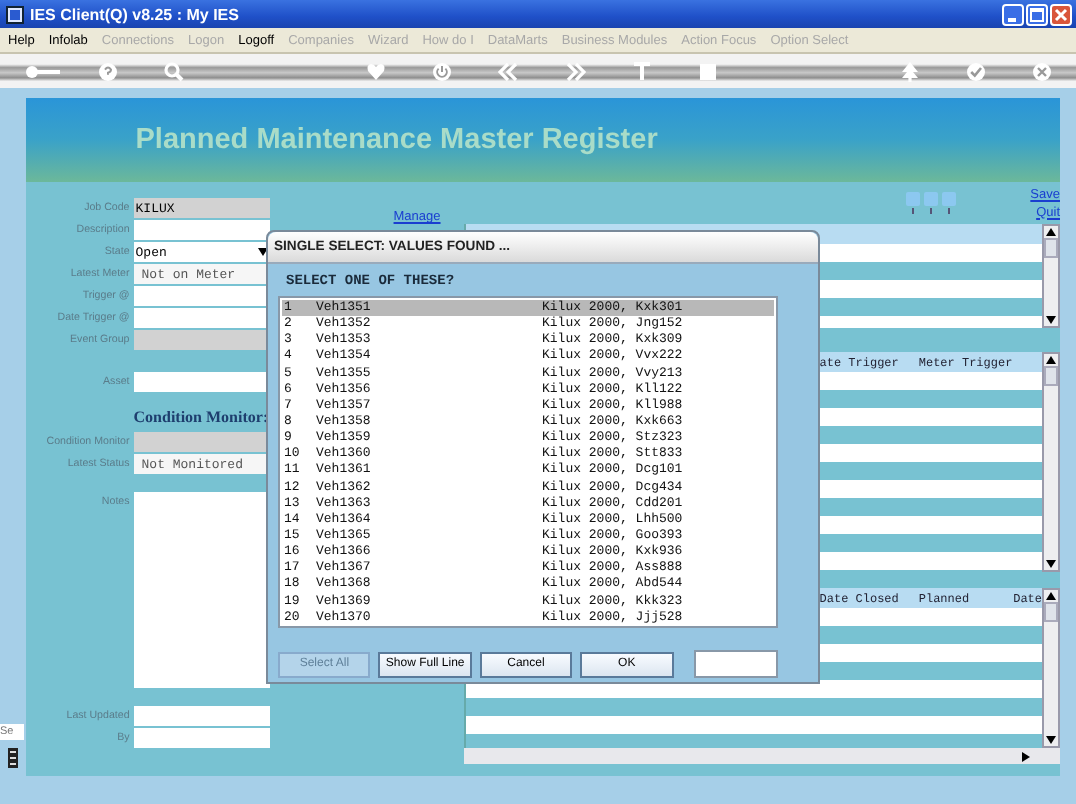 The width and height of the screenshot is (1076, 804). I want to click on heart-icon, so click(375, 71).